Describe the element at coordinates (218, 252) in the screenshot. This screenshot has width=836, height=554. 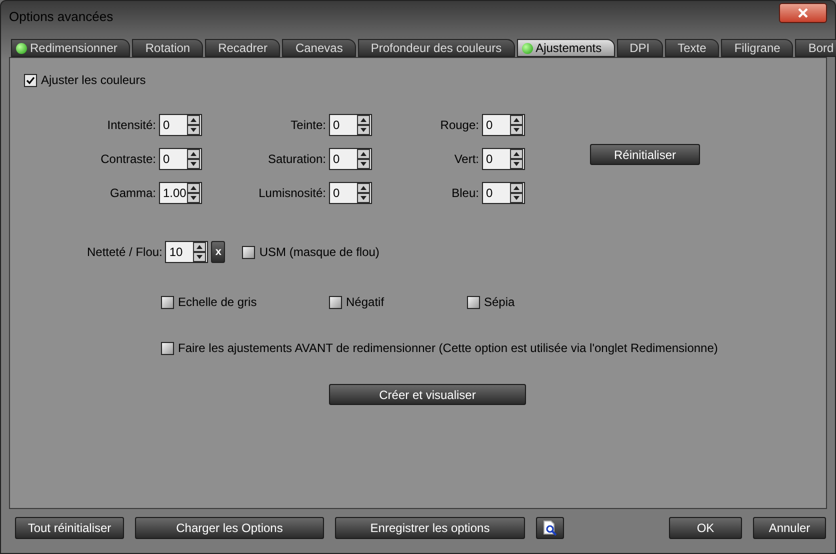
I see `clear-button: x` at that location.